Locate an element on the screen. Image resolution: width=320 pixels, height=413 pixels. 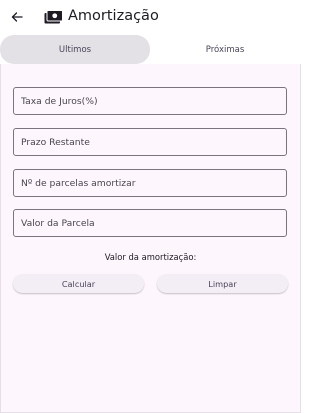
money-icon is located at coordinates (53, 17).